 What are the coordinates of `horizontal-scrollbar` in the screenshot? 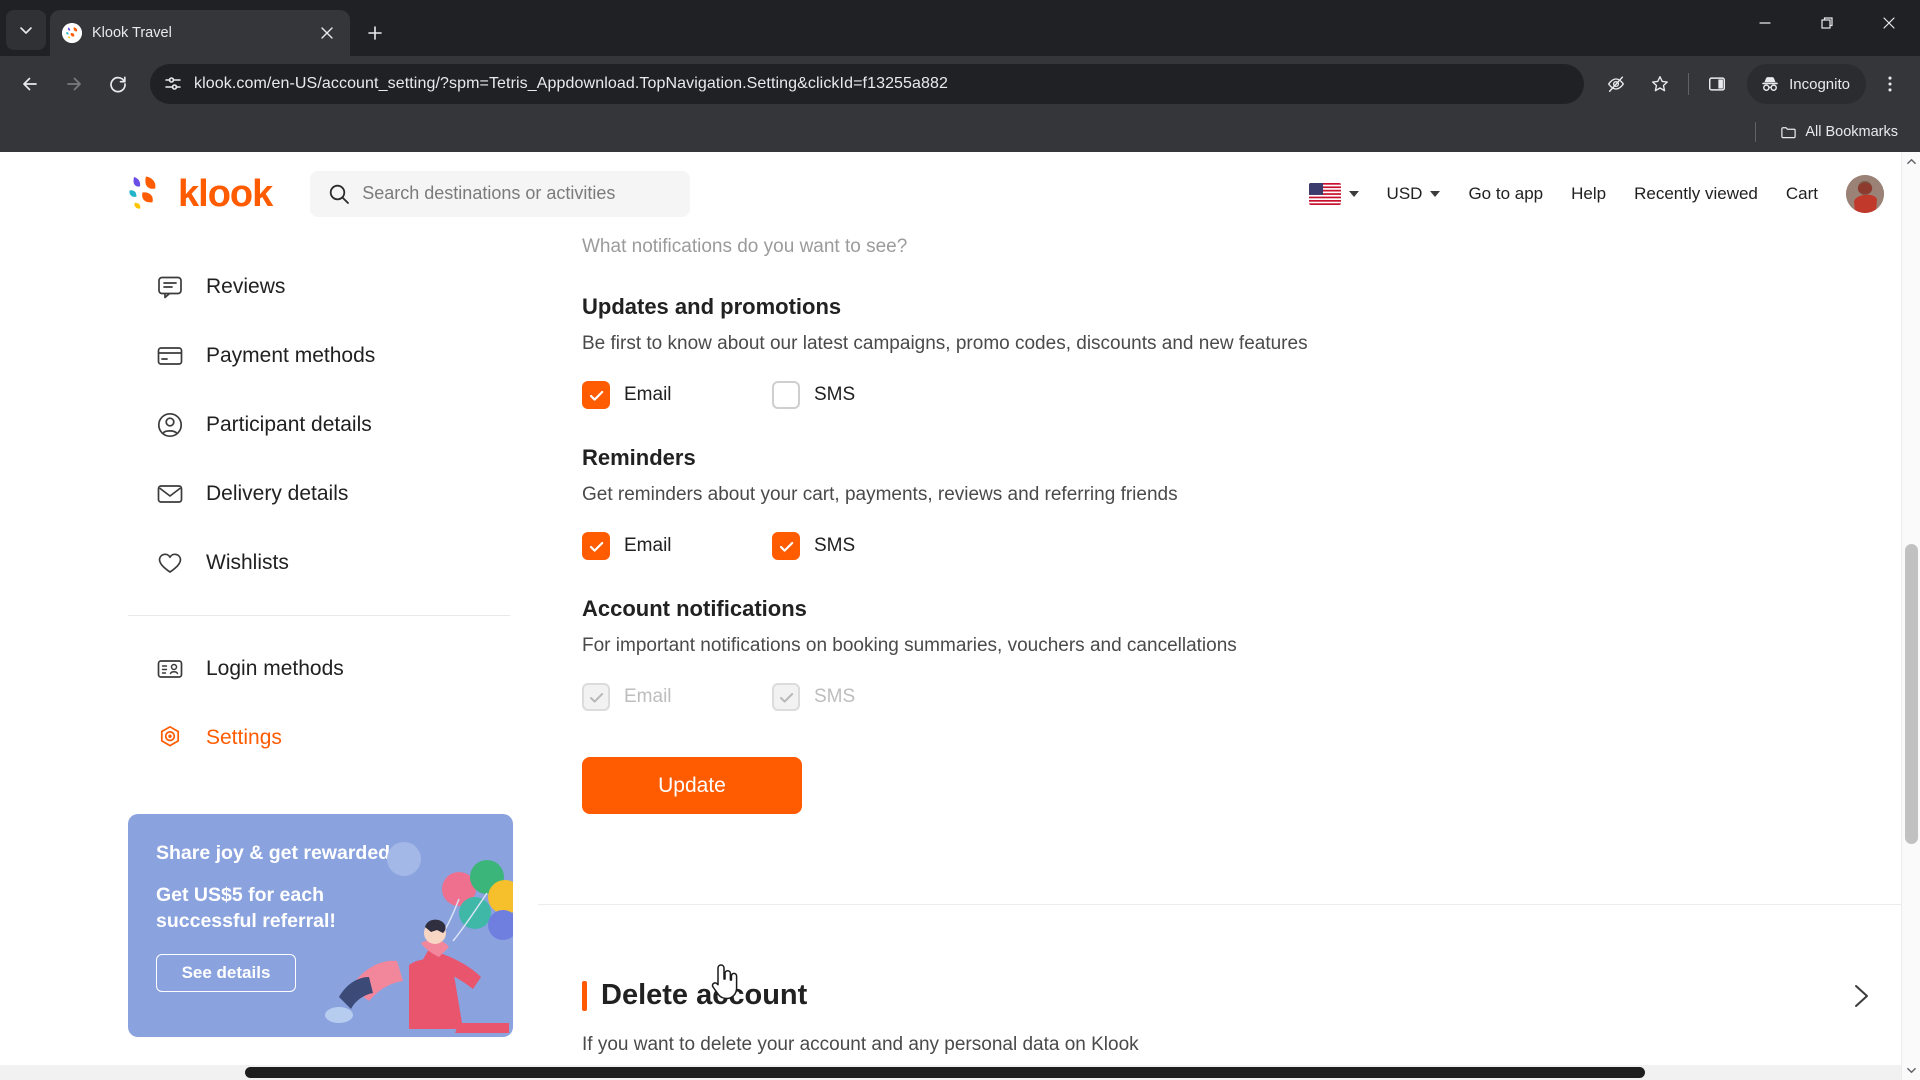 It's located at (950, 1072).